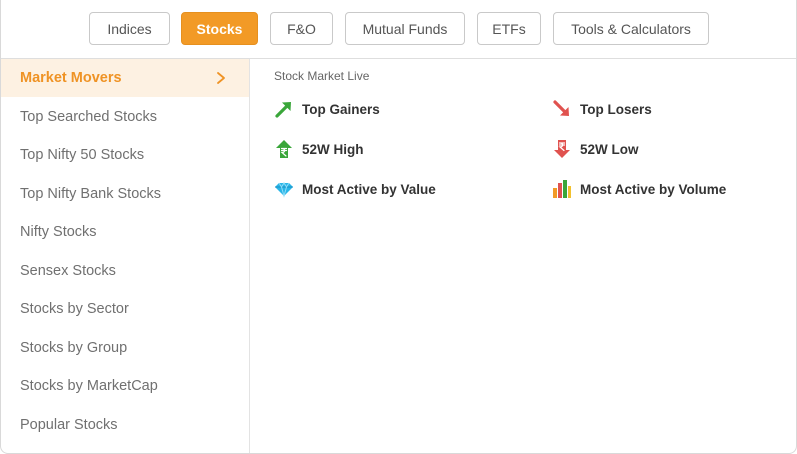 This screenshot has width=797, height=454. What do you see at coordinates (653, 189) in the screenshot?
I see `link-label: Most Active by Volume` at bounding box center [653, 189].